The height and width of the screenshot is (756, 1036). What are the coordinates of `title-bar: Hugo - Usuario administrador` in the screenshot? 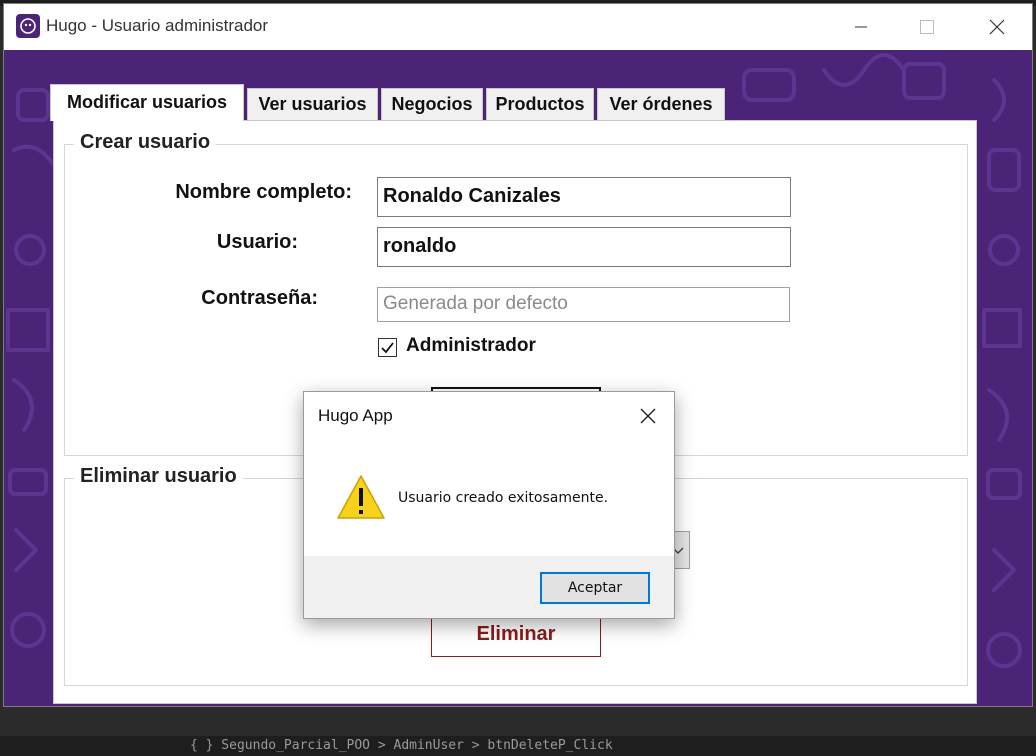 It's located at (518, 27).